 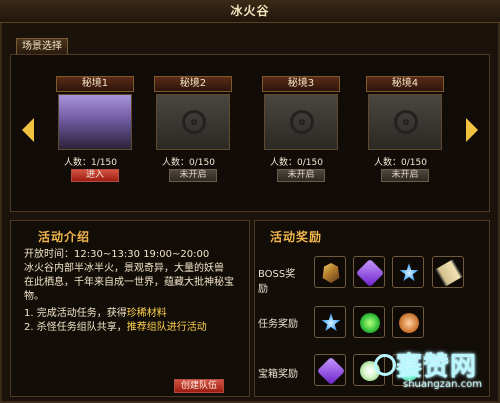 I want to click on next-arrow-icon, so click(x=472, y=130).